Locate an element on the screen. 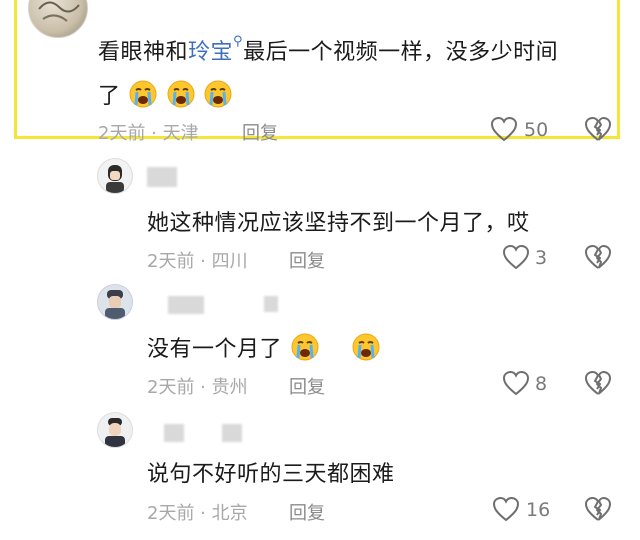 This screenshot has width=640, height=540. comment-text: 看眼神和玲宝⚲最后一个视频一样，没多少时间 is located at coordinates (328, 49).